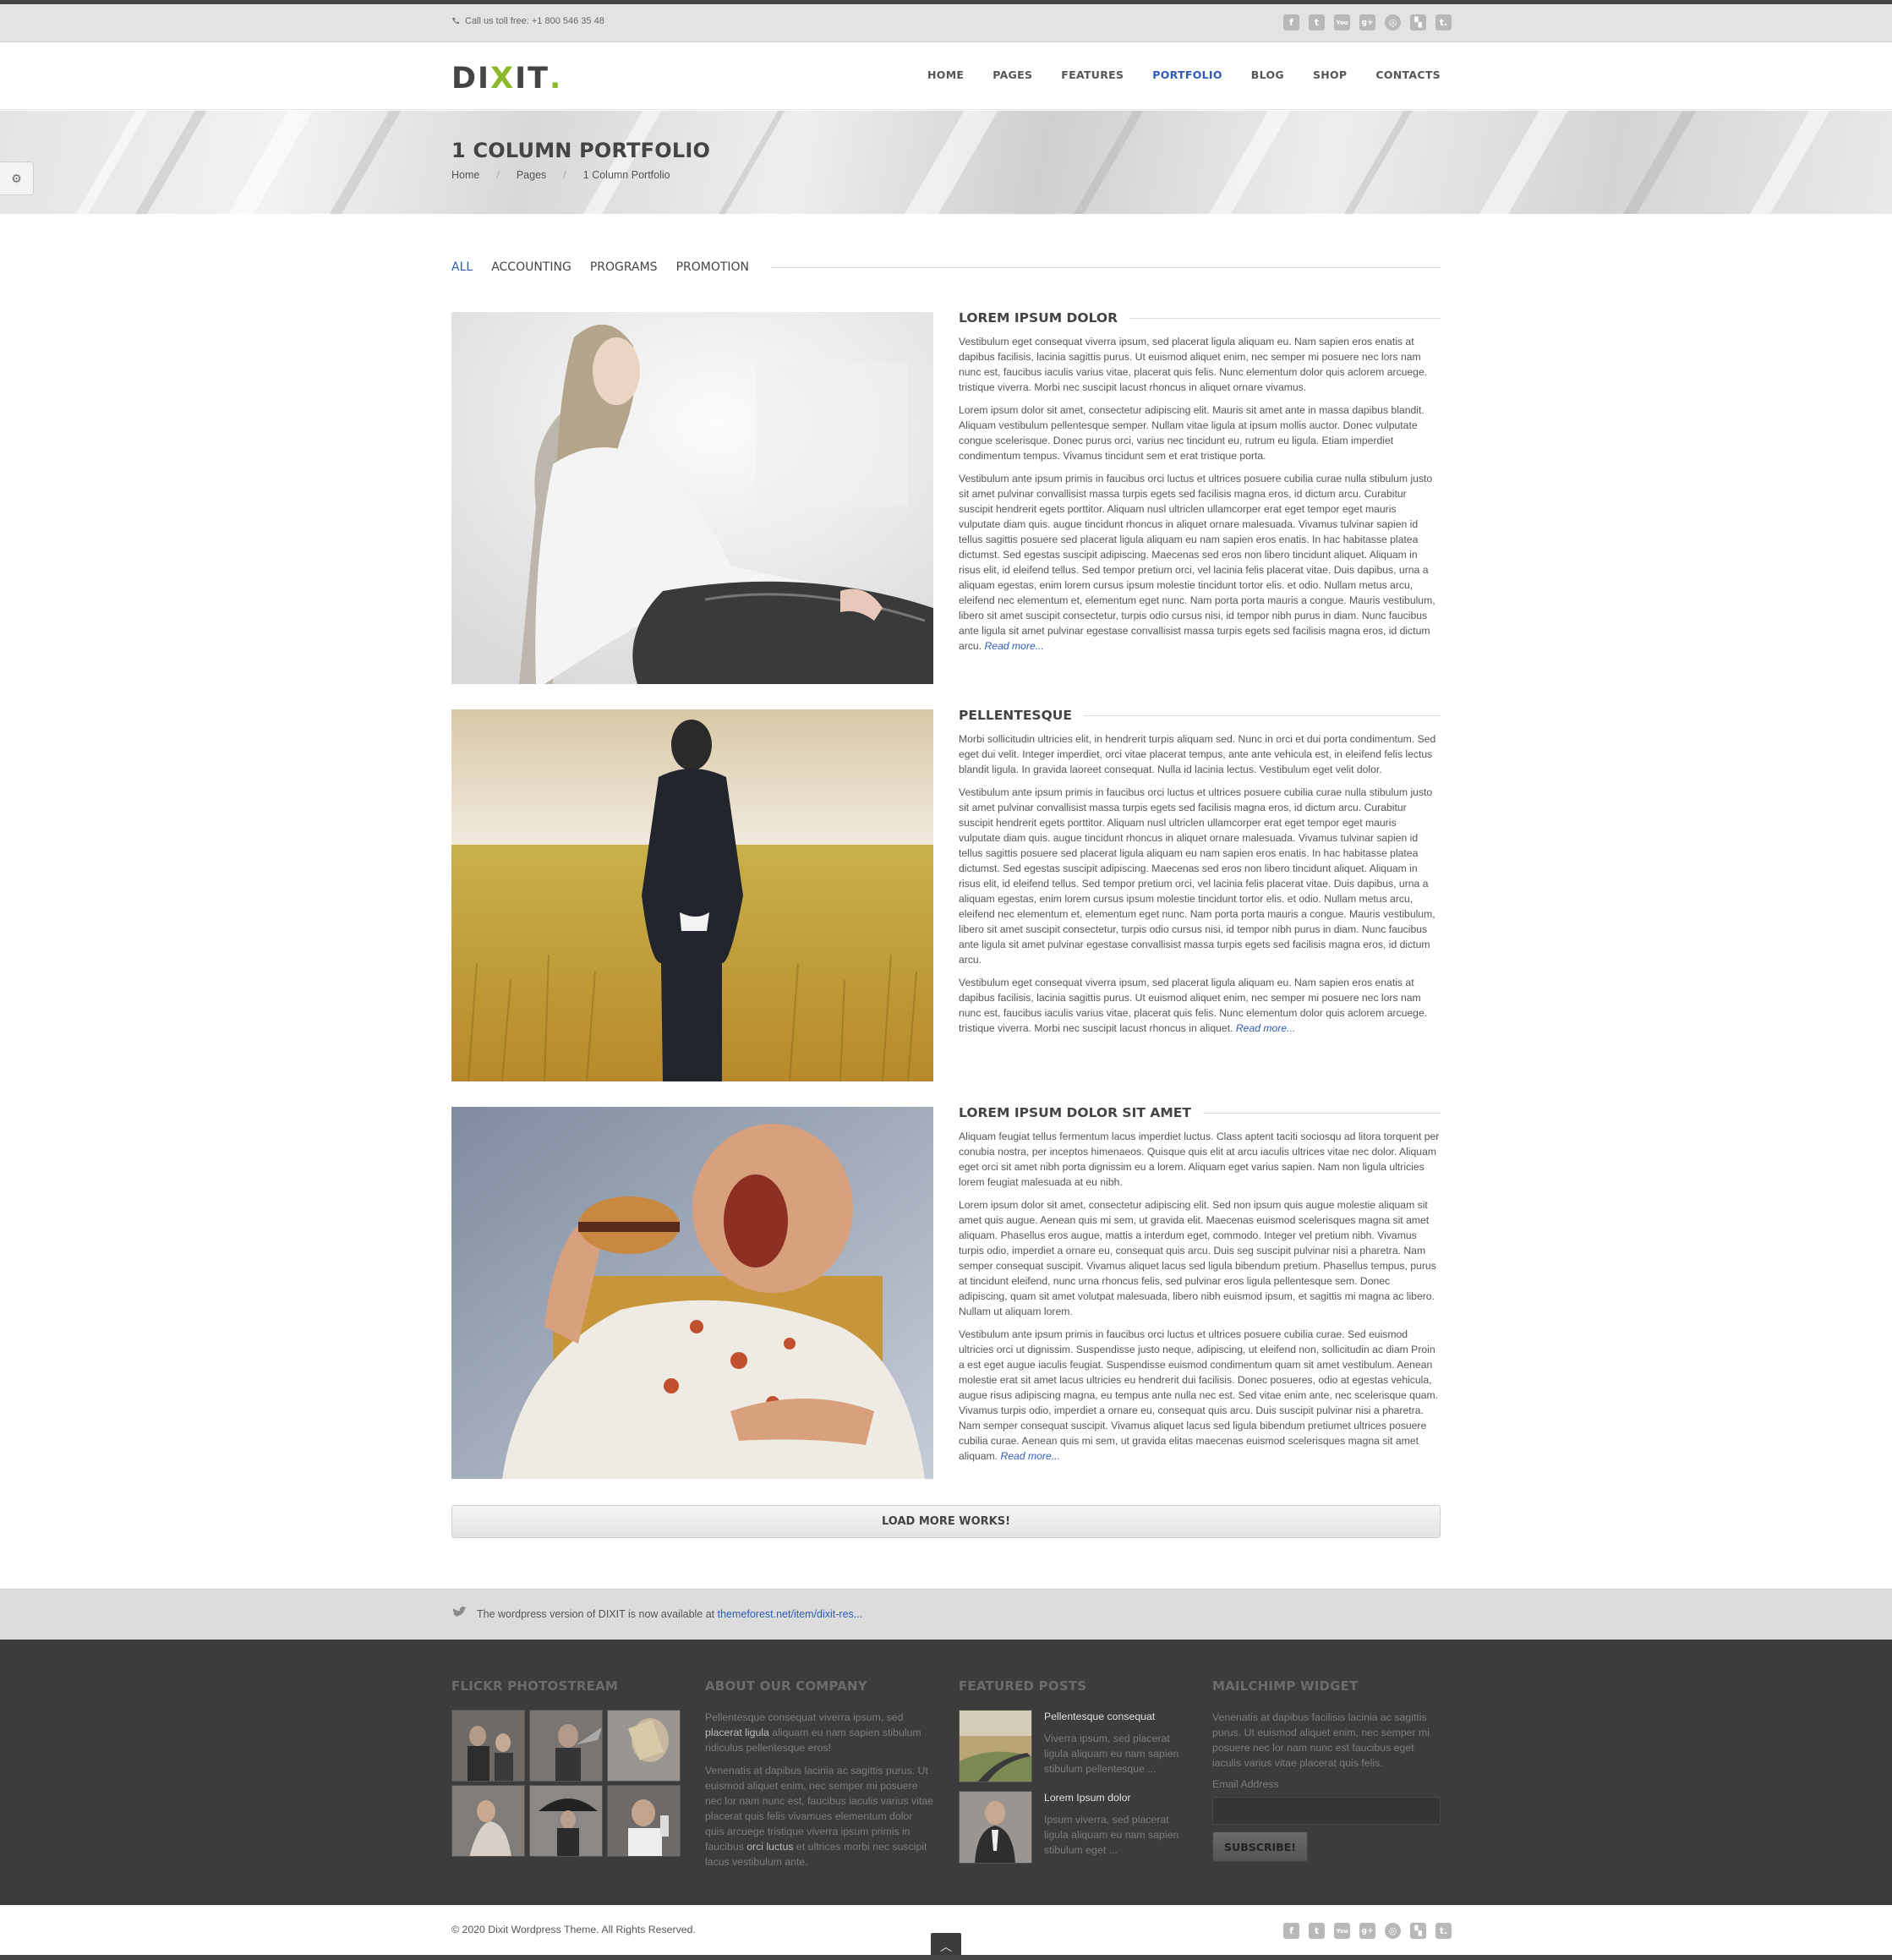 The image size is (1892, 1960). What do you see at coordinates (946, 1614) in the screenshot?
I see `tweet-bar` at bounding box center [946, 1614].